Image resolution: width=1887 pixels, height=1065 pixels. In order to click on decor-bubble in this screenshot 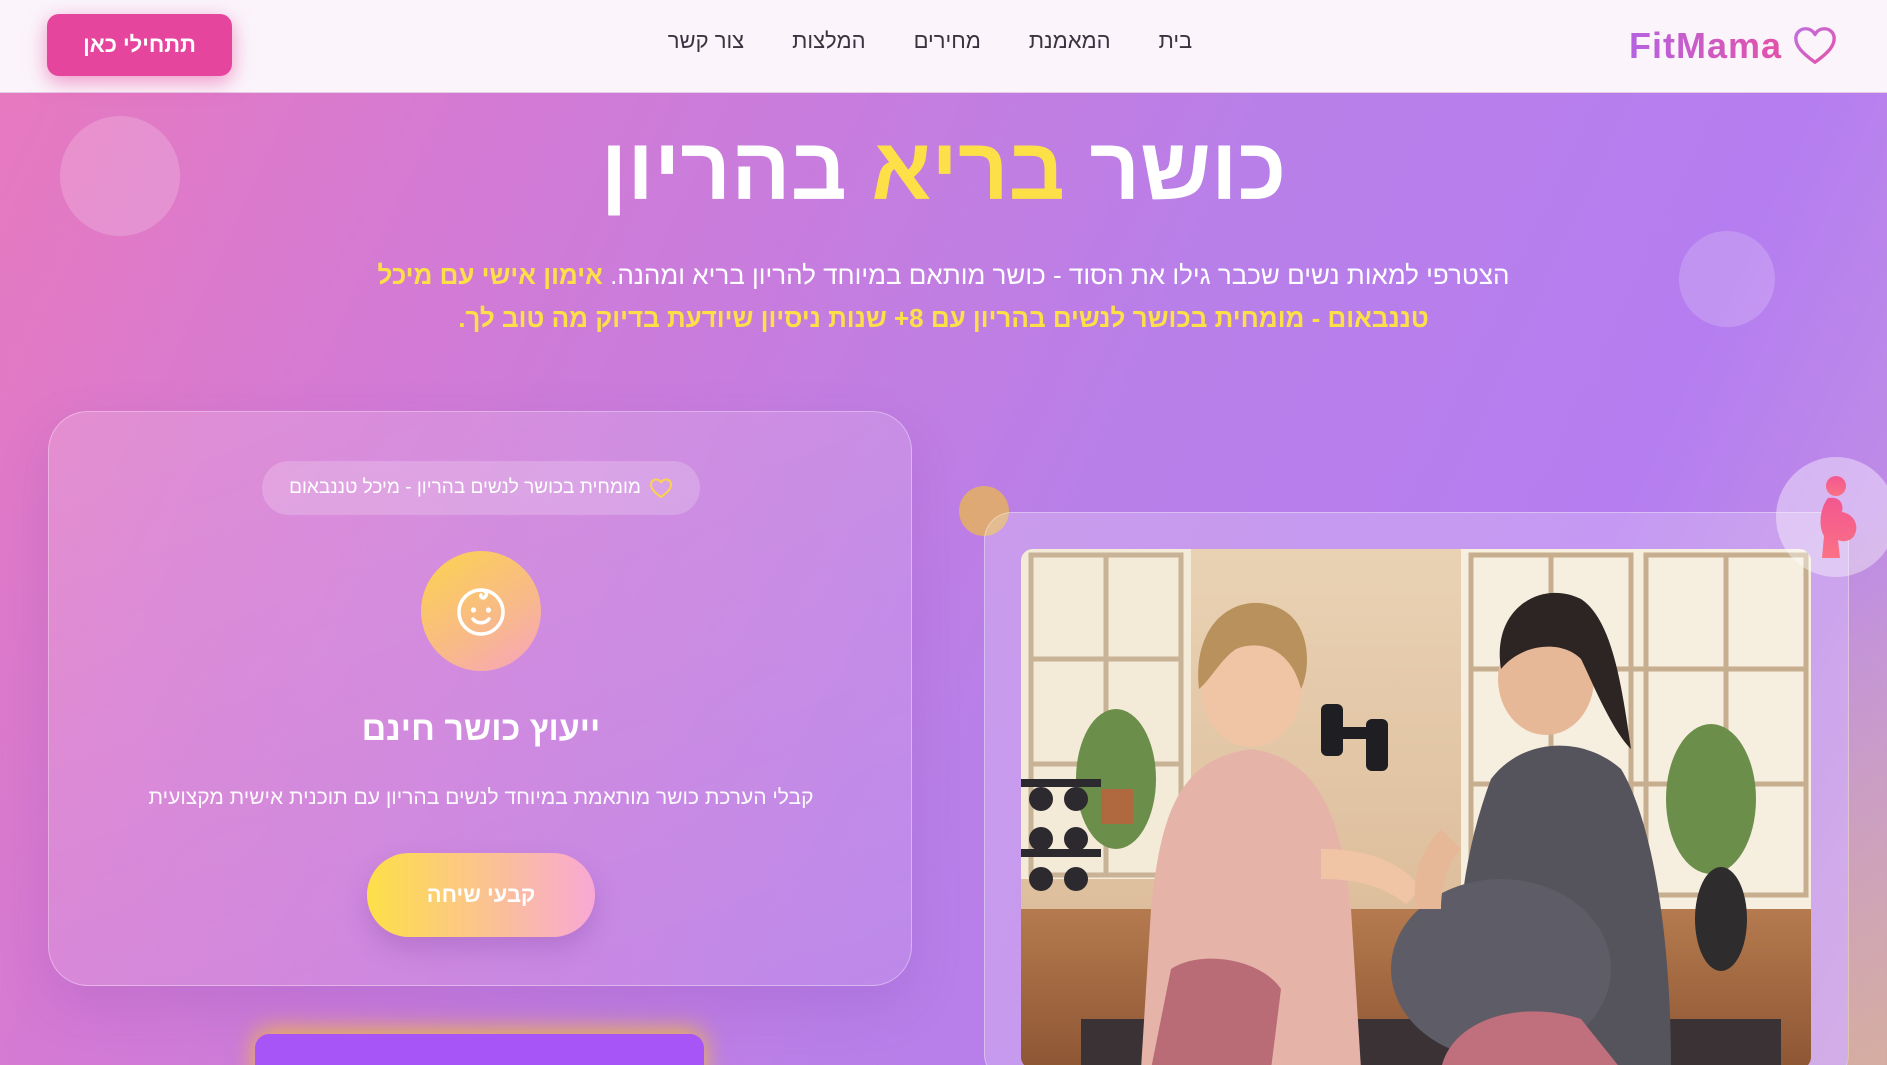, I will do `click(1727, 279)`.